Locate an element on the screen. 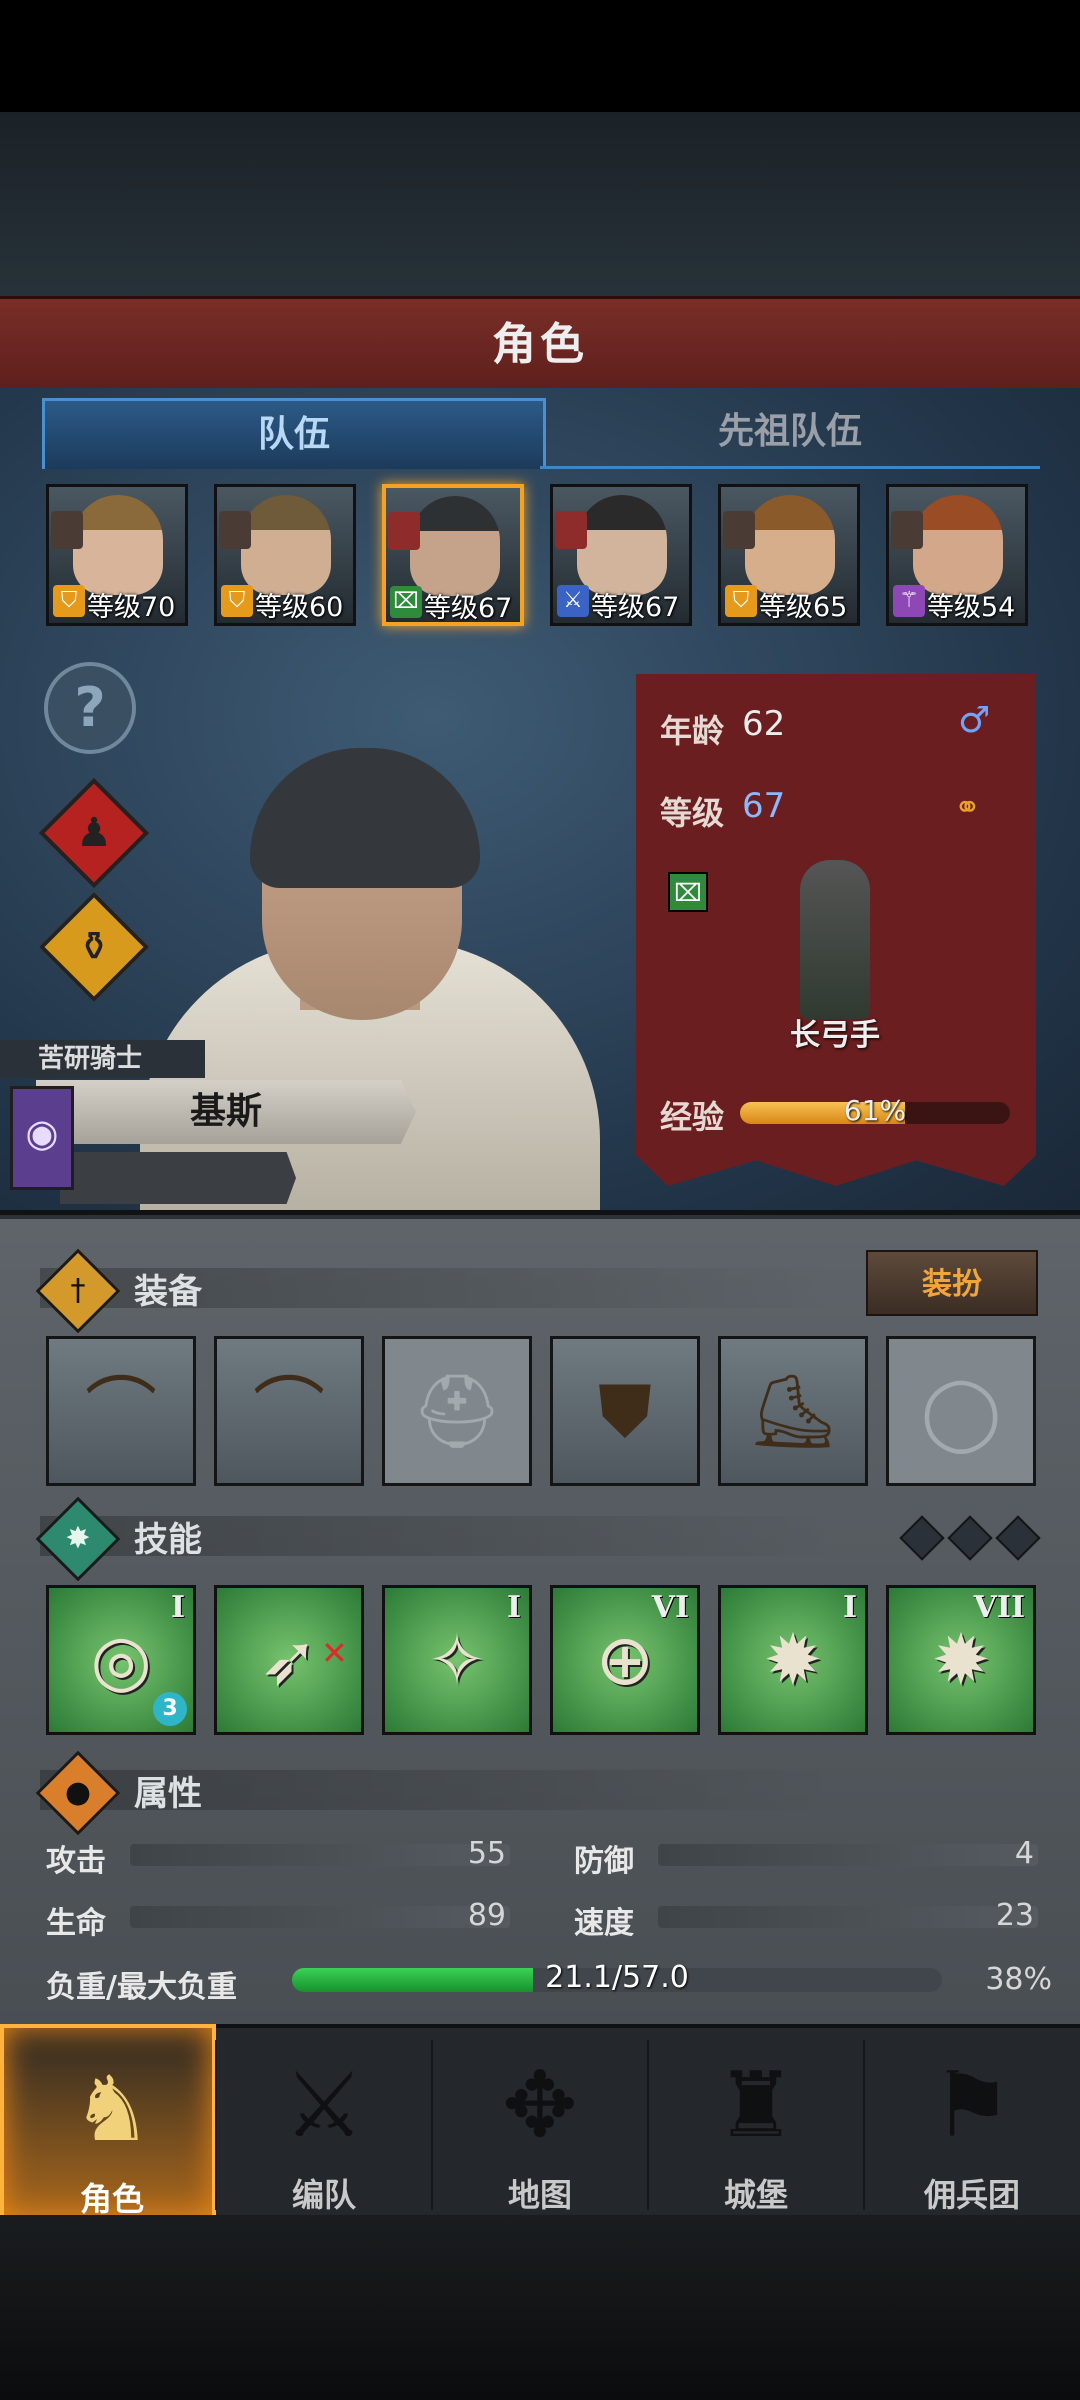 Image resolution: width=1080 pixels, height=2400 pixels. hero-level: 等级60 is located at coordinates (299, 607).